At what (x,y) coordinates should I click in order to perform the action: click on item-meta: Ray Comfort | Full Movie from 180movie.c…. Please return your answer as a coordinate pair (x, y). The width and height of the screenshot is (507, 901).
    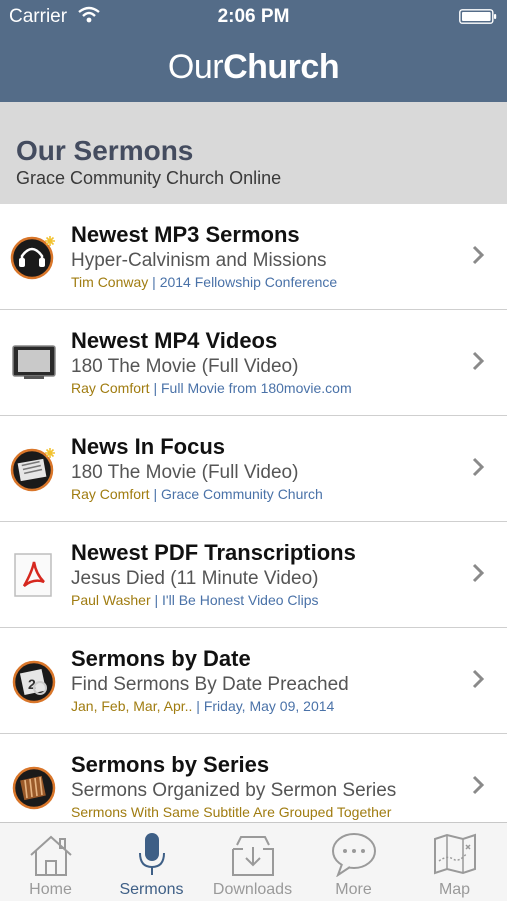
    Looking at the image, I should click on (211, 388).